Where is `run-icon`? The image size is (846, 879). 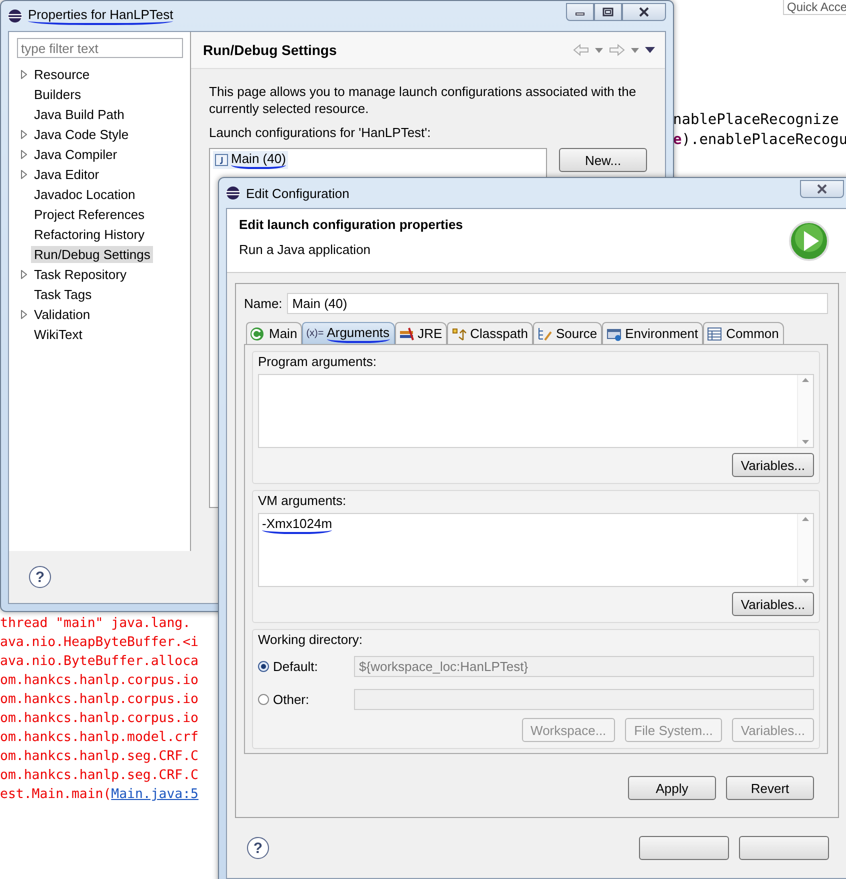 run-icon is located at coordinates (809, 241).